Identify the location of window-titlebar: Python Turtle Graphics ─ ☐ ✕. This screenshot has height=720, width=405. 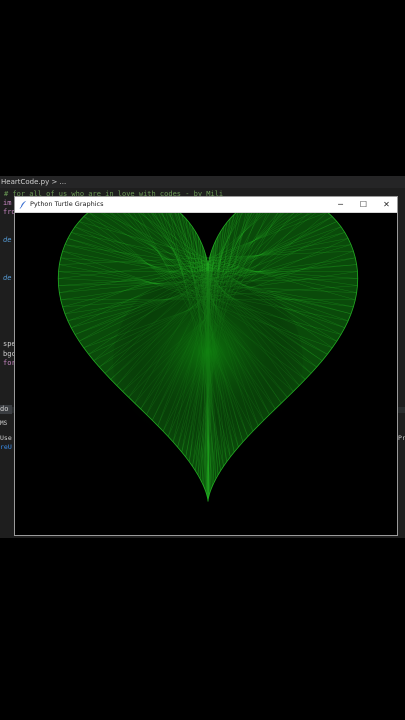
(206, 205).